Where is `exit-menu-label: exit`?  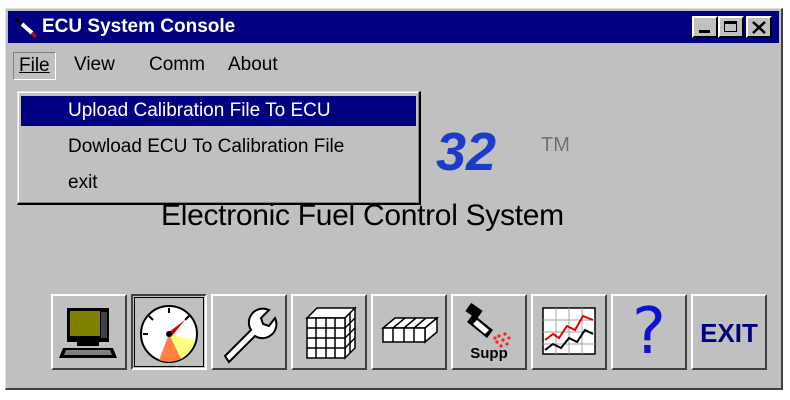 exit-menu-label: exit is located at coordinates (83, 182).